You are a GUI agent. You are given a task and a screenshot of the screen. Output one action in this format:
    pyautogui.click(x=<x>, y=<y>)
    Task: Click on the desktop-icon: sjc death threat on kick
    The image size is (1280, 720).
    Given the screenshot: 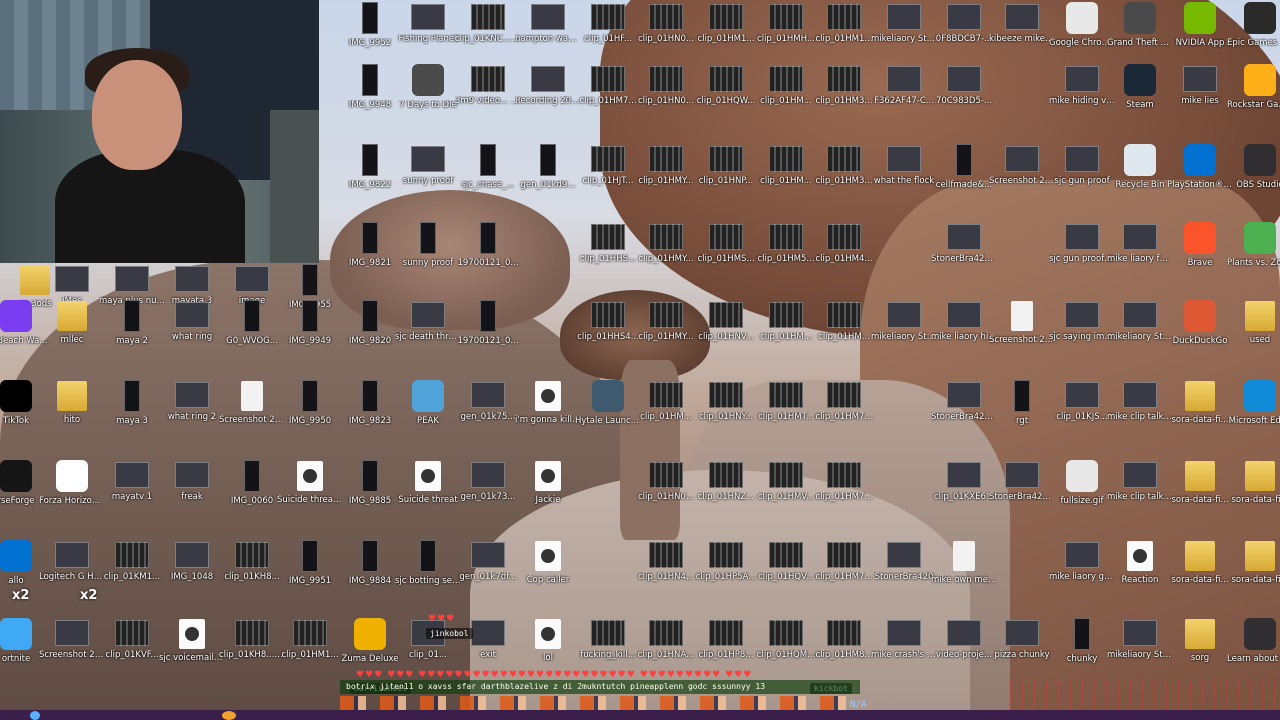 What is the action you would take?
    pyautogui.click(x=428, y=328)
    